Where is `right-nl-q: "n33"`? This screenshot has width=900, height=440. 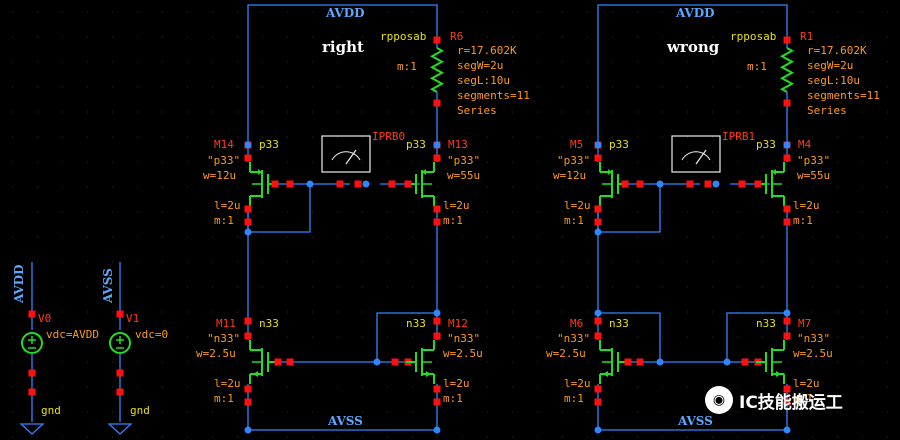 right-nl-q: "n33" is located at coordinates (574, 338).